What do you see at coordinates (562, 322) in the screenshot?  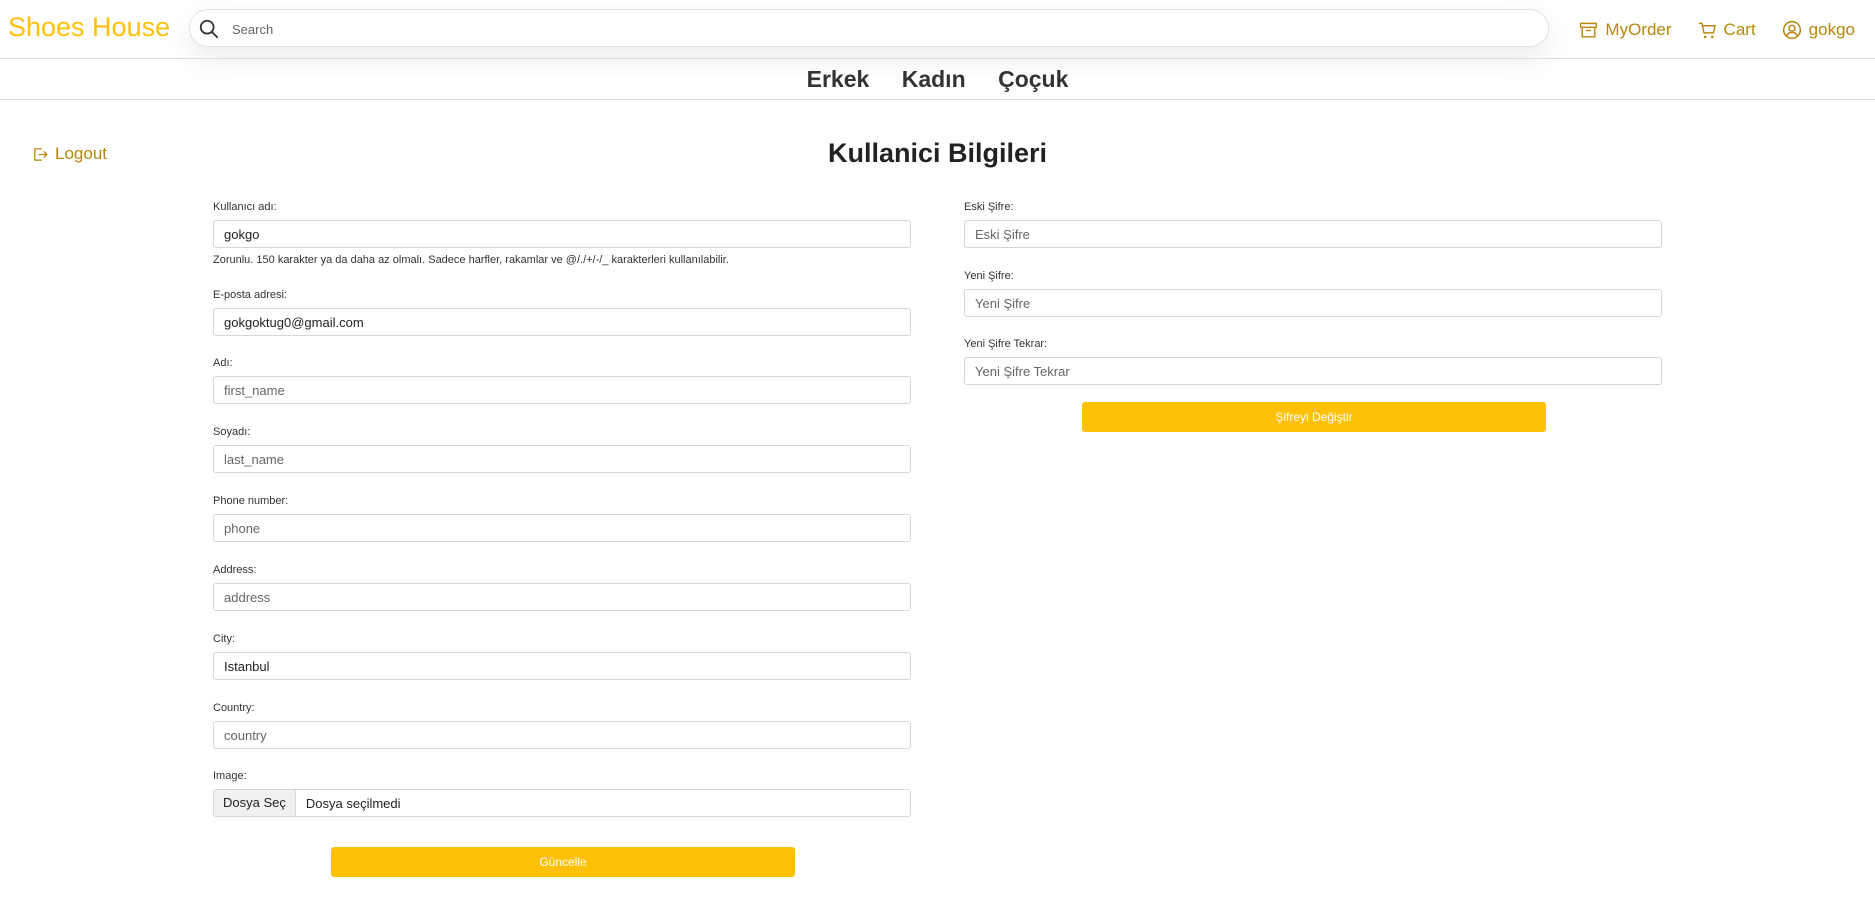 I see `email-input` at bounding box center [562, 322].